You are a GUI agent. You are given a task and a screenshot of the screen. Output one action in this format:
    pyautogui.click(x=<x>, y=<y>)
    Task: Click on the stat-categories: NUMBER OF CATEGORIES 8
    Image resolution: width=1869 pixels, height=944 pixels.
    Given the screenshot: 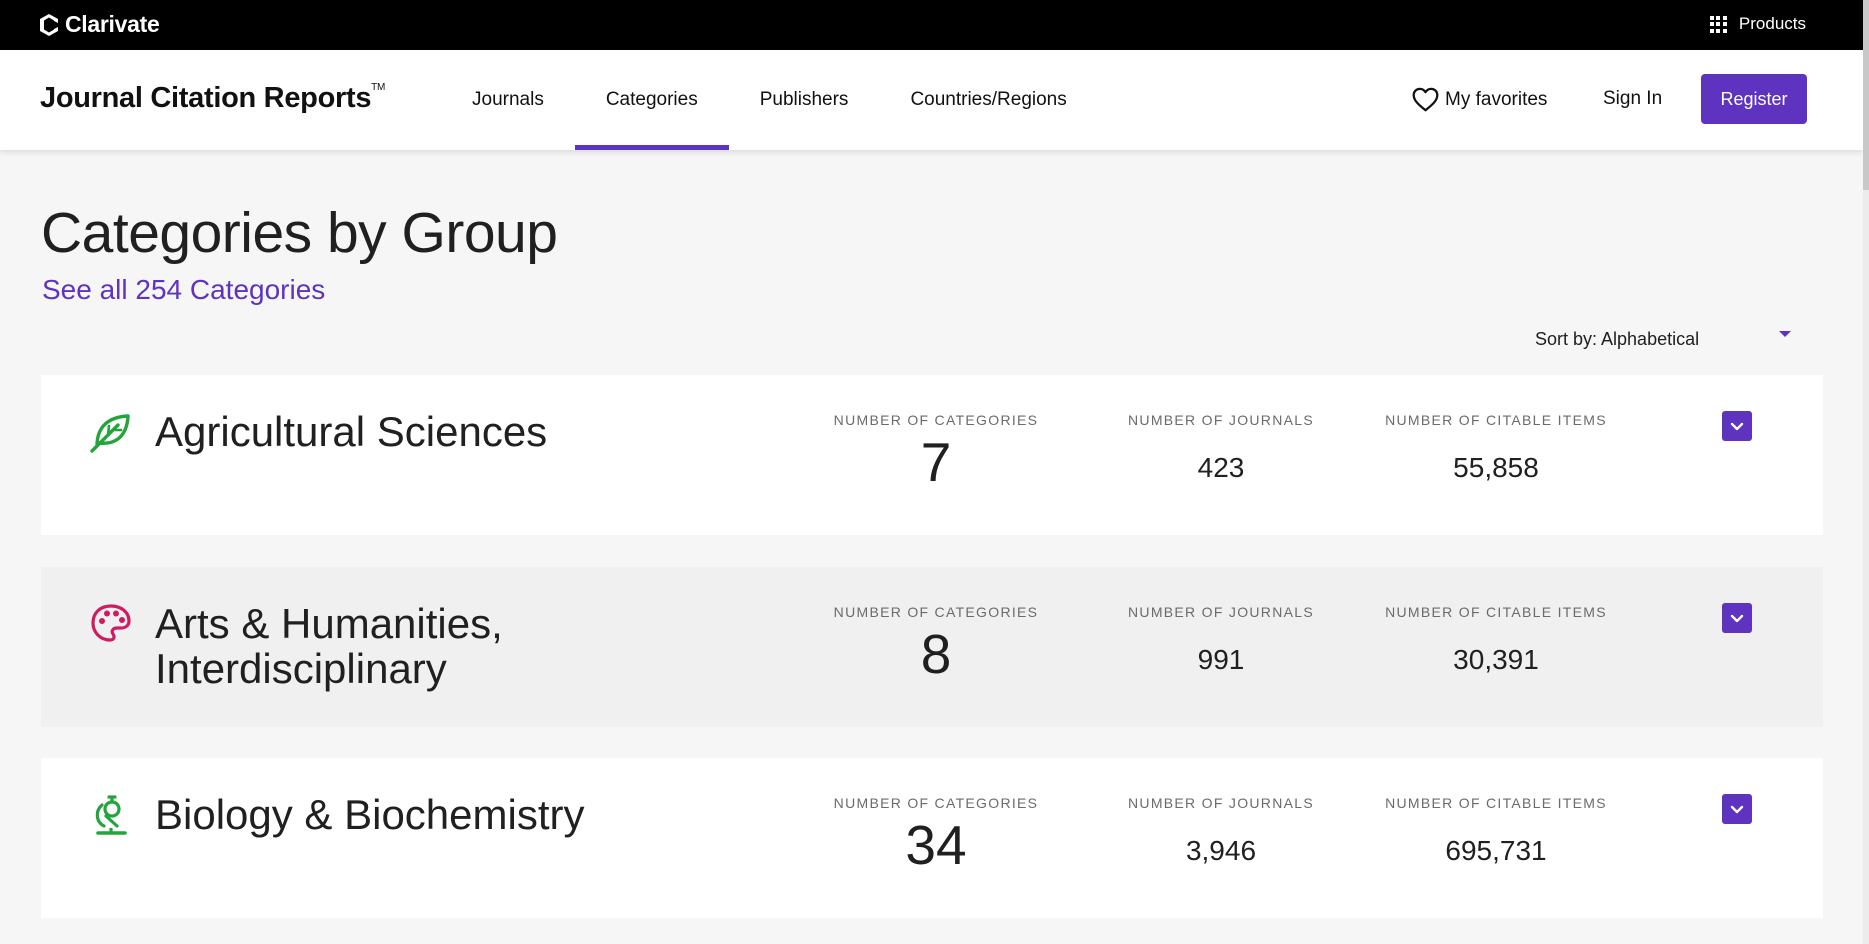 What is the action you would take?
    pyautogui.click(x=936, y=645)
    